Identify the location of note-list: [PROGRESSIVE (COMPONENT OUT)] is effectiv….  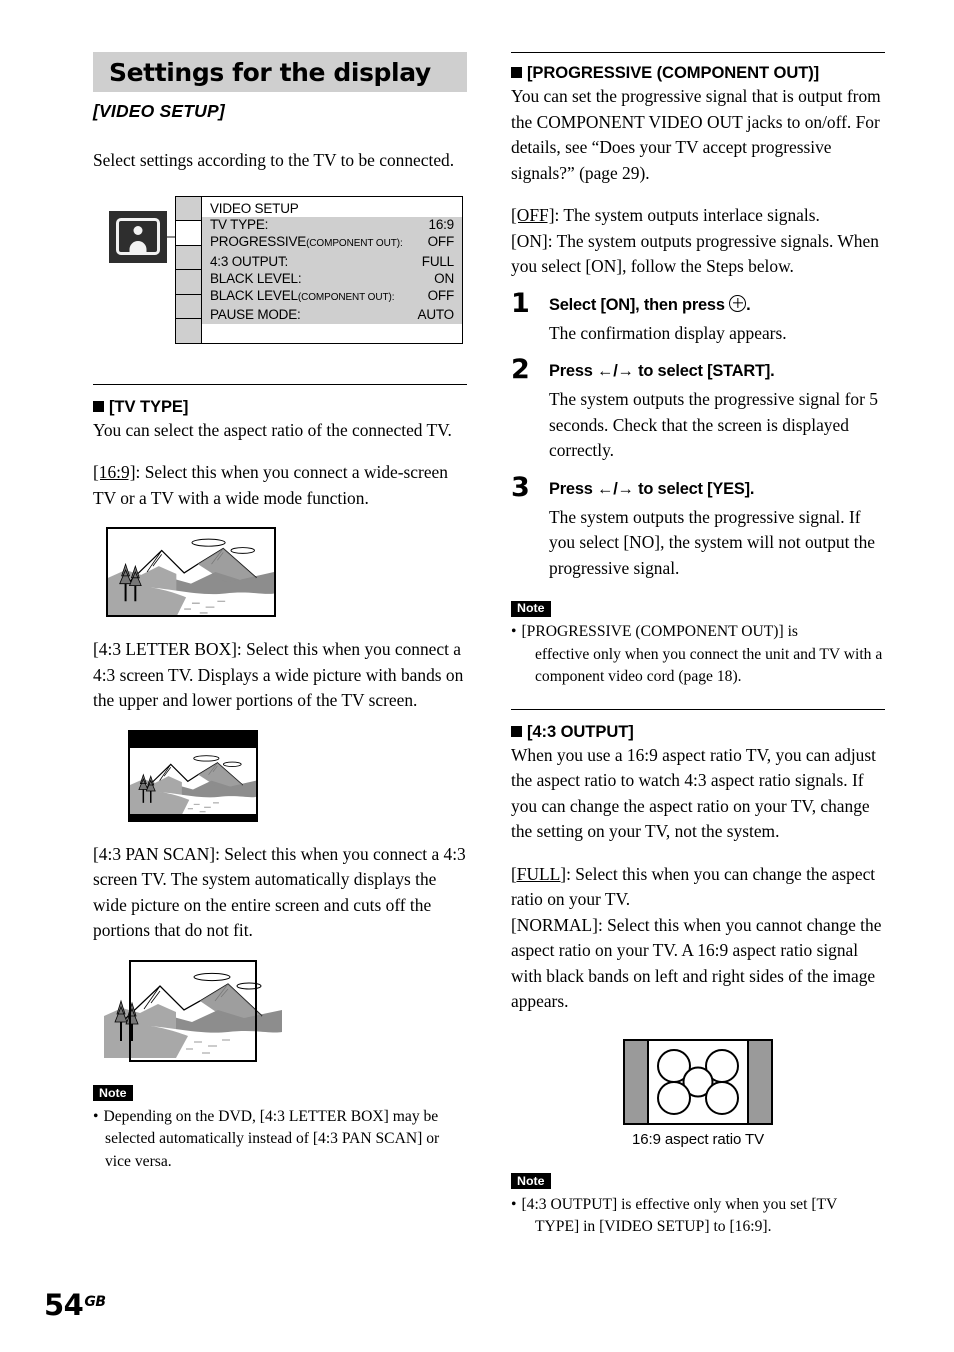
(698, 655).